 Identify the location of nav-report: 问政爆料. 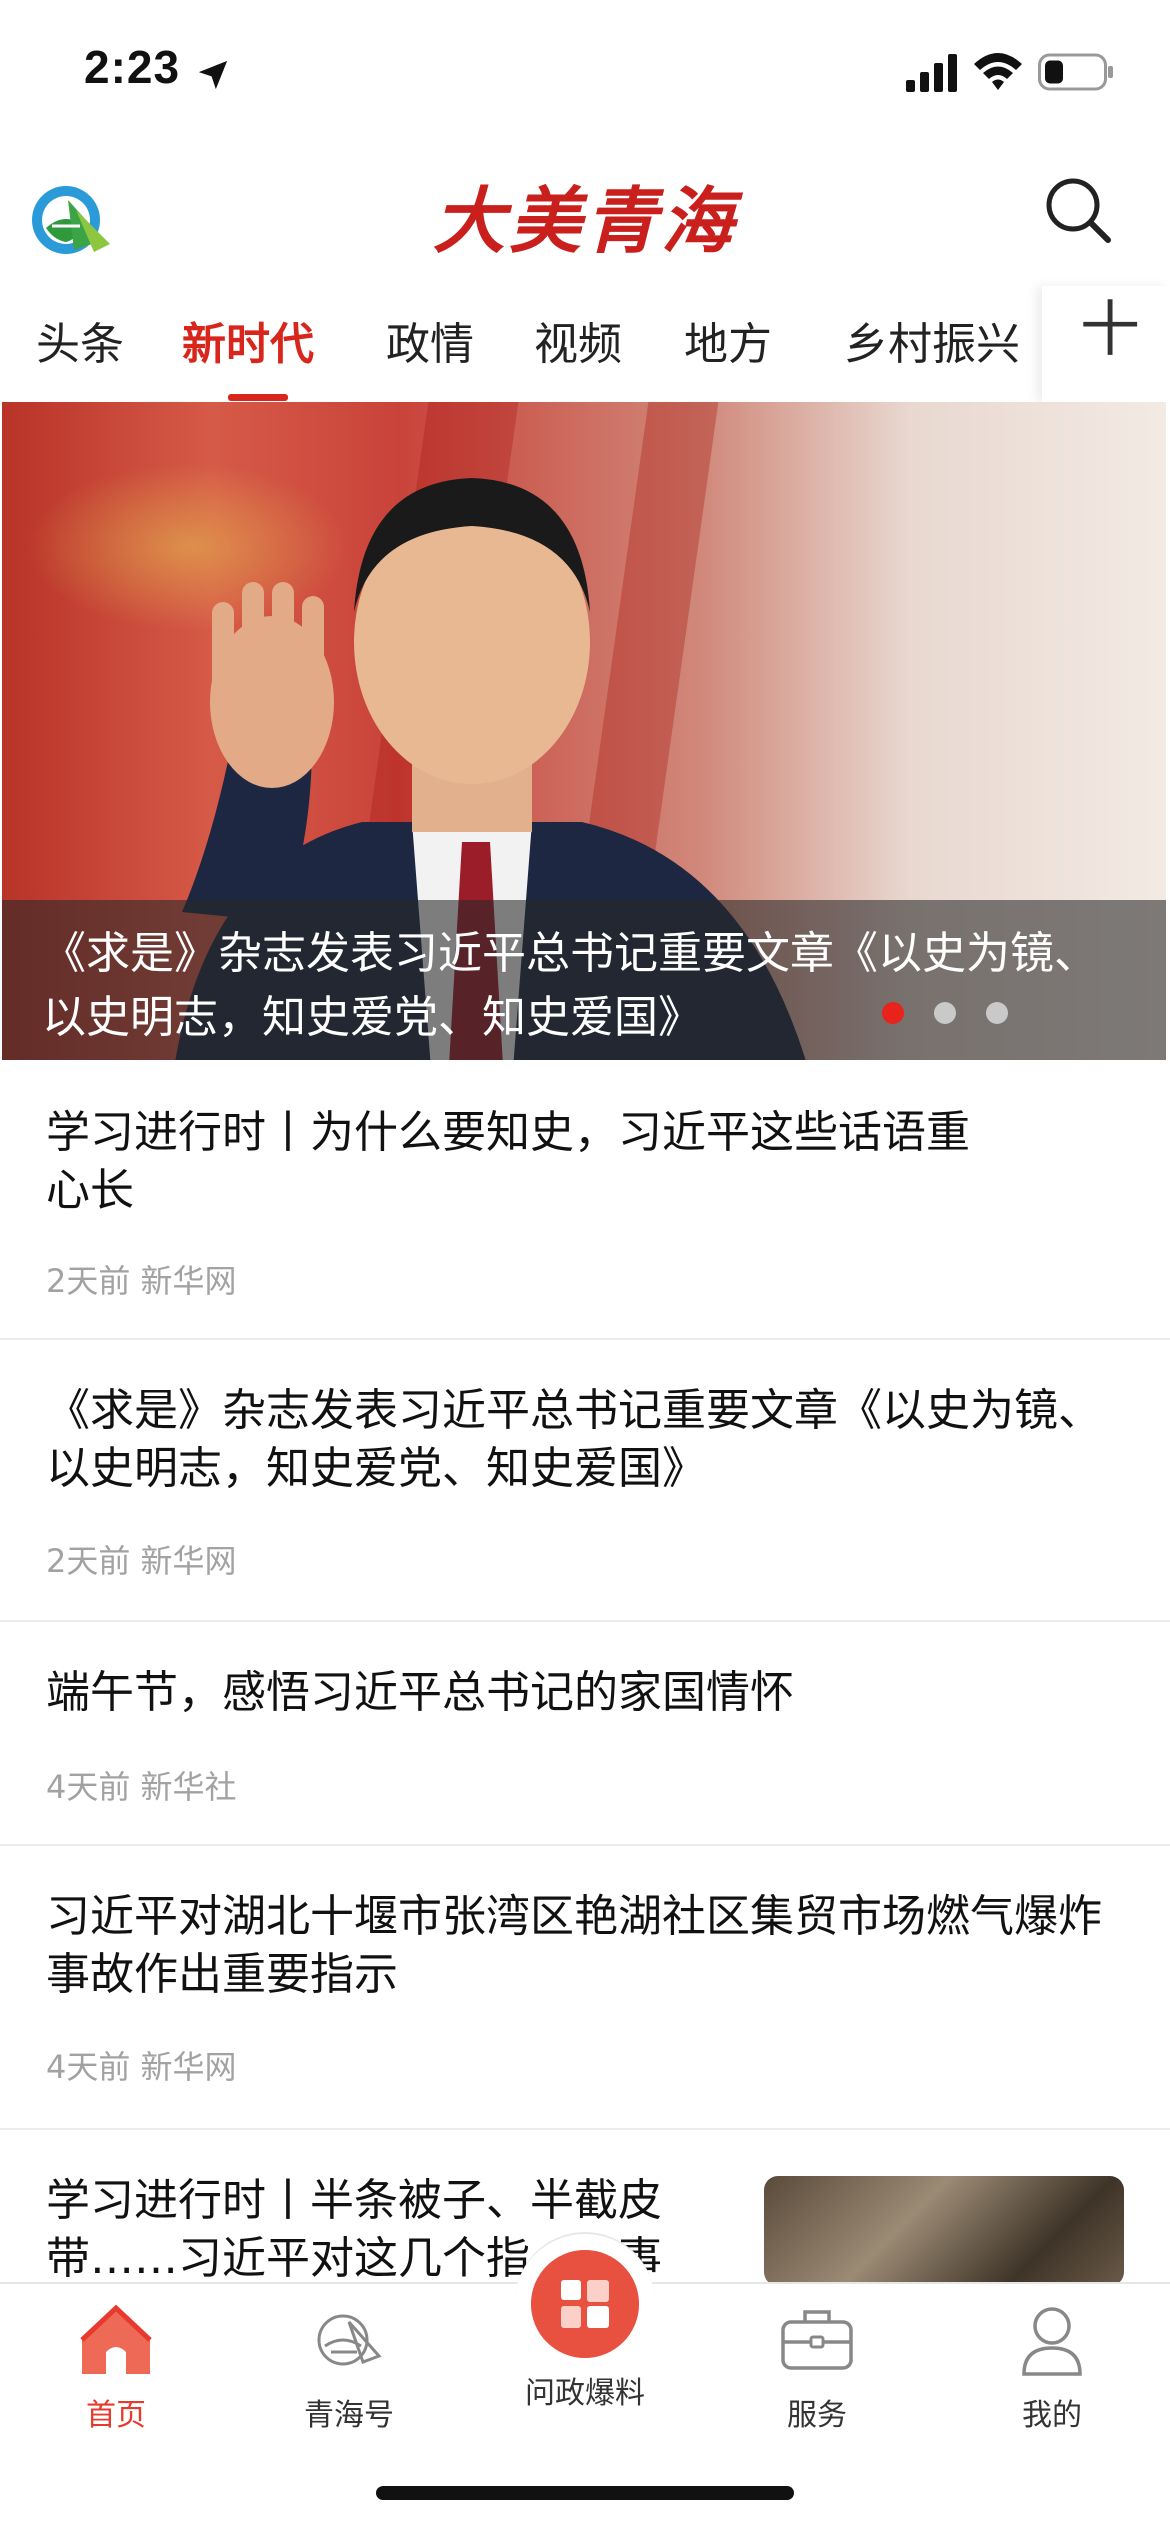
(585, 2385).